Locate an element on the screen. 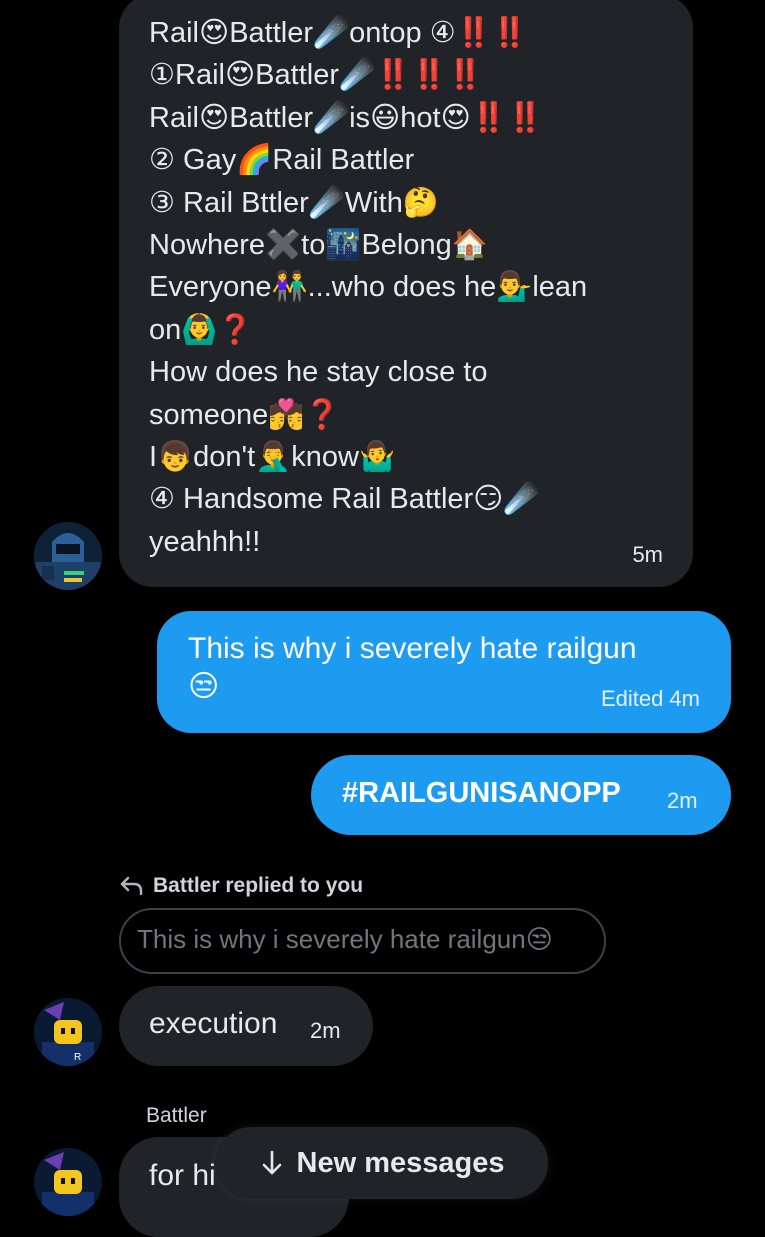 The width and height of the screenshot is (765, 1237). new-messages-label: New messages is located at coordinates (400, 1162).